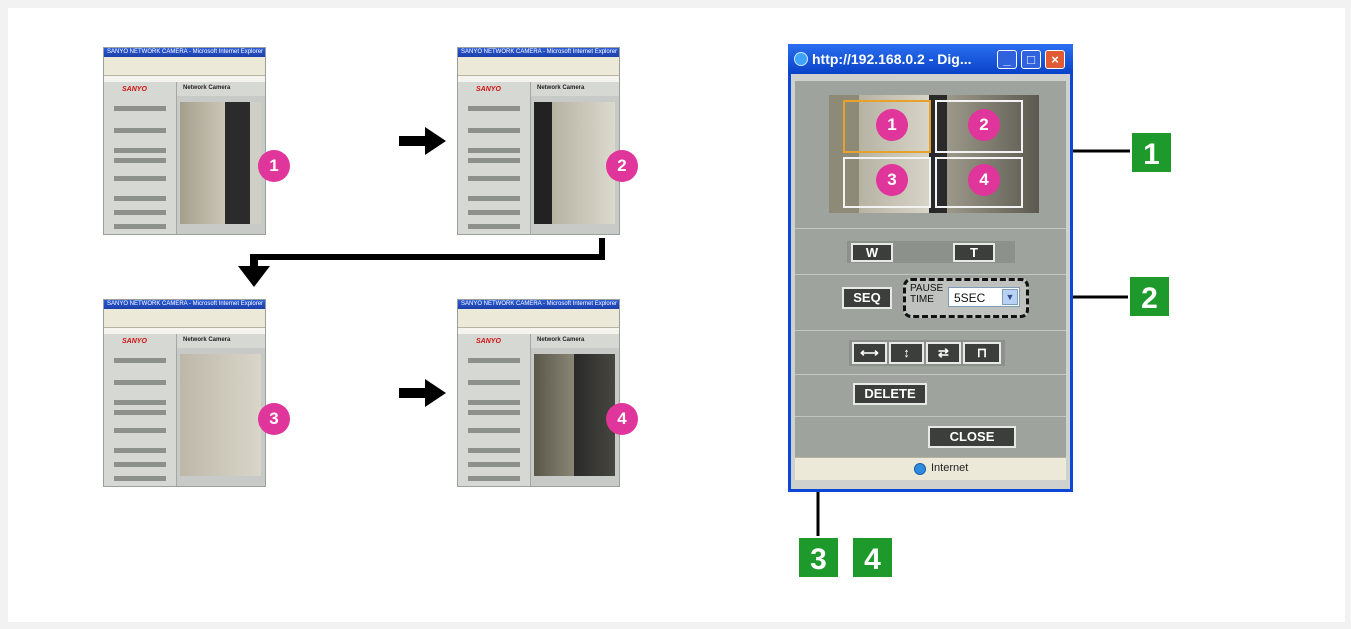  I want to click on callout-2: 2, so click(1149, 296).